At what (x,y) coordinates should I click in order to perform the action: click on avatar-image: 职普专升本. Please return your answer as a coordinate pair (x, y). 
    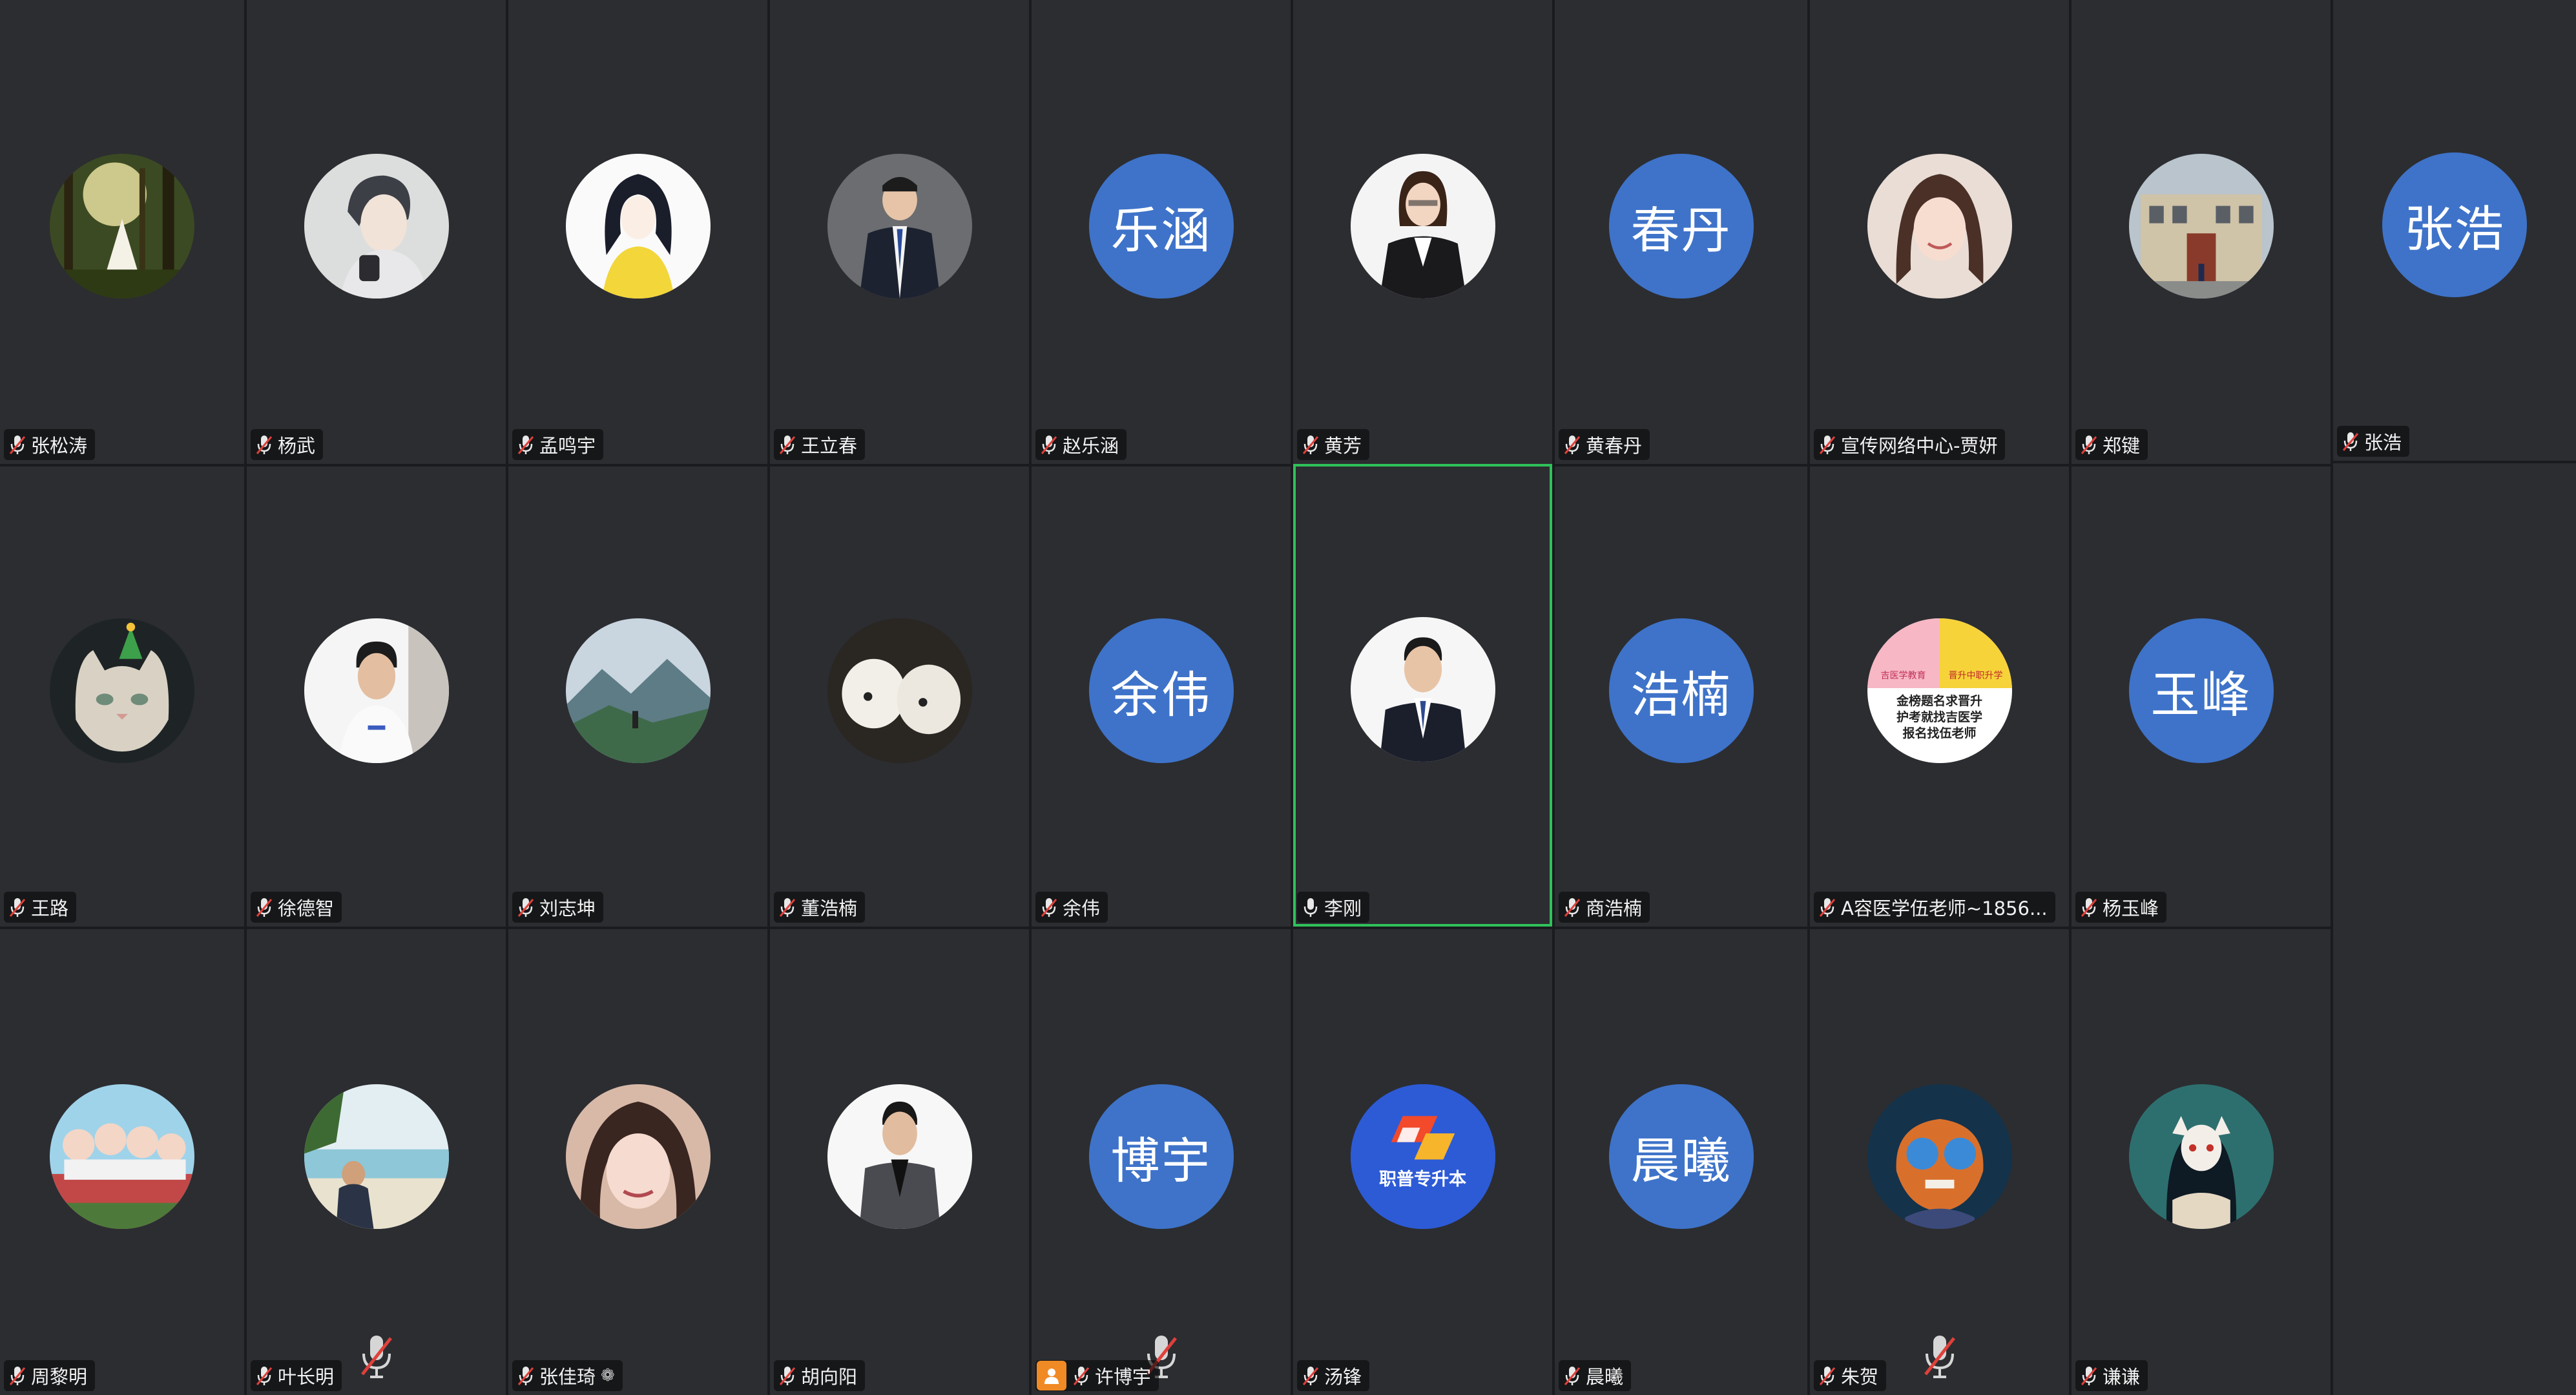
    Looking at the image, I should click on (1422, 1156).